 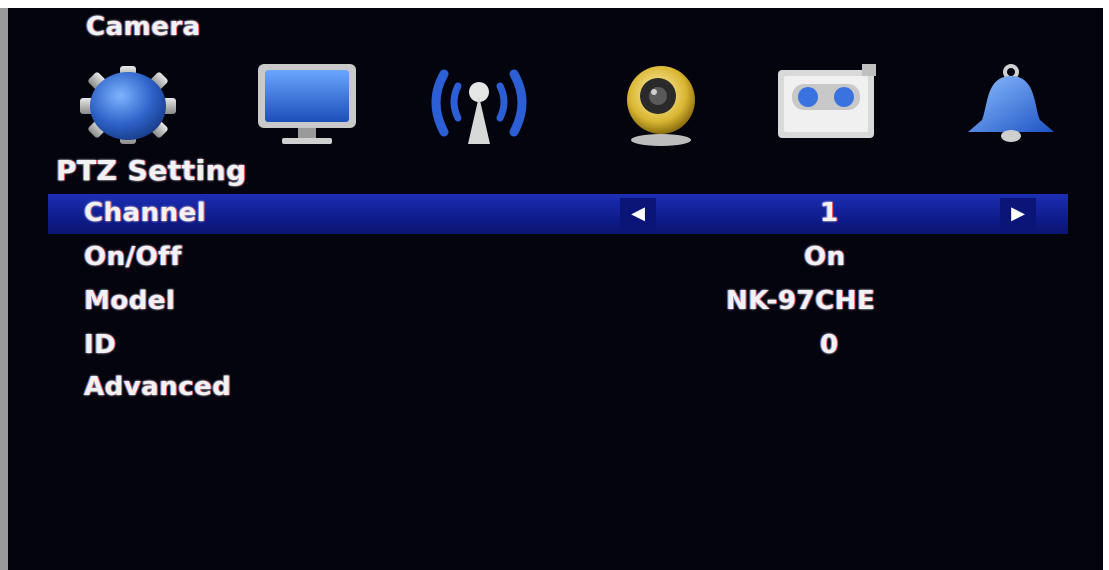 I want to click on menu-title: Camera, so click(x=143, y=27).